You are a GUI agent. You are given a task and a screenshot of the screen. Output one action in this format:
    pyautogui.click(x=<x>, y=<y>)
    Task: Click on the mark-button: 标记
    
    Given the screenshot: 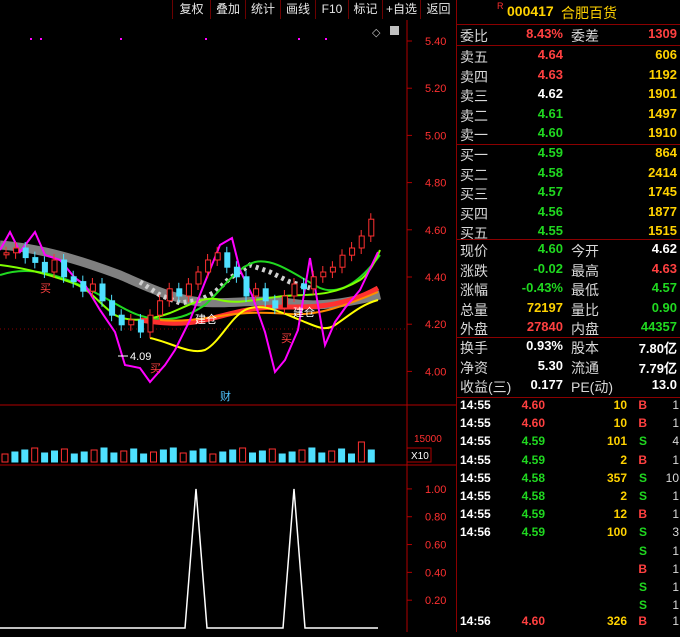 What is the action you would take?
    pyautogui.click(x=365, y=9)
    